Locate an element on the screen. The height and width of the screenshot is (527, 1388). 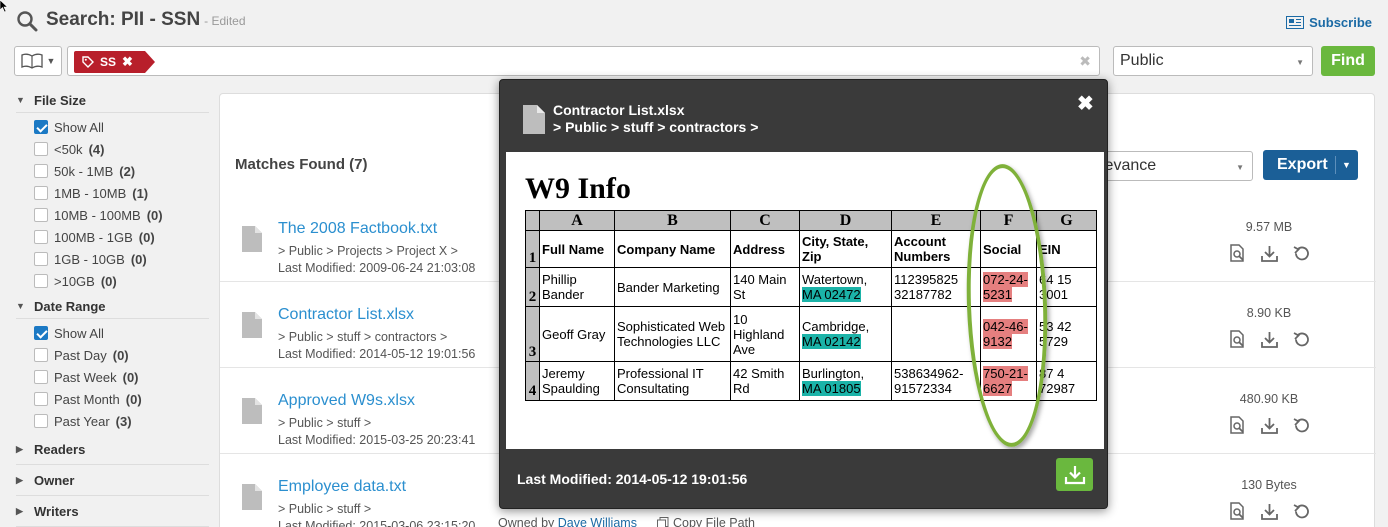
export-button: Export ▼ is located at coordinates (1310, 165).